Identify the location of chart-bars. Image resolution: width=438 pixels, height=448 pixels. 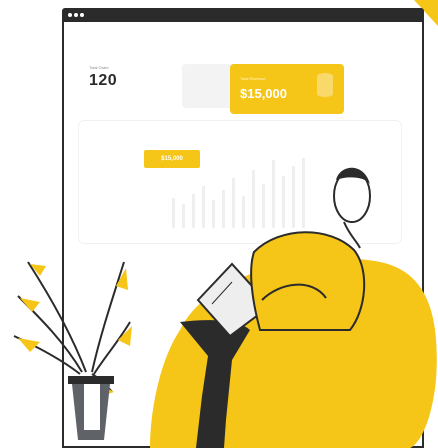
(238, 193).